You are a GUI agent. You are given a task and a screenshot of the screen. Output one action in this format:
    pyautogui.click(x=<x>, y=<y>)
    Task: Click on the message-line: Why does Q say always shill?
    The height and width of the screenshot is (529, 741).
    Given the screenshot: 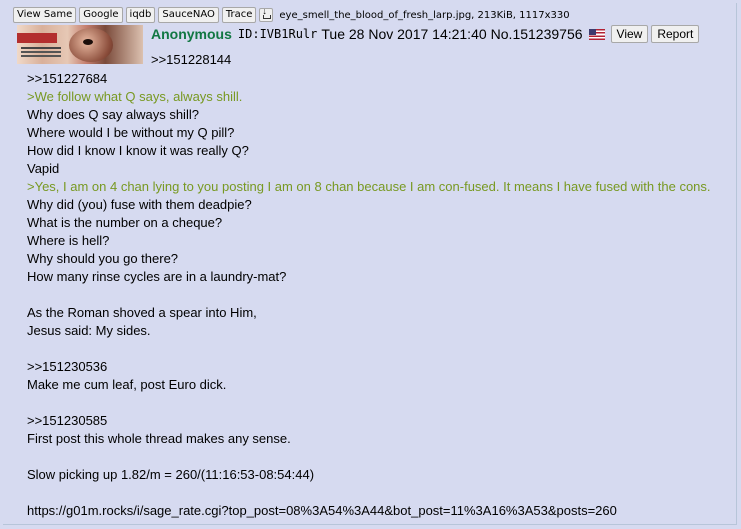 What is the action you would take?
    pyautogui.click(x=113, y=114)
    